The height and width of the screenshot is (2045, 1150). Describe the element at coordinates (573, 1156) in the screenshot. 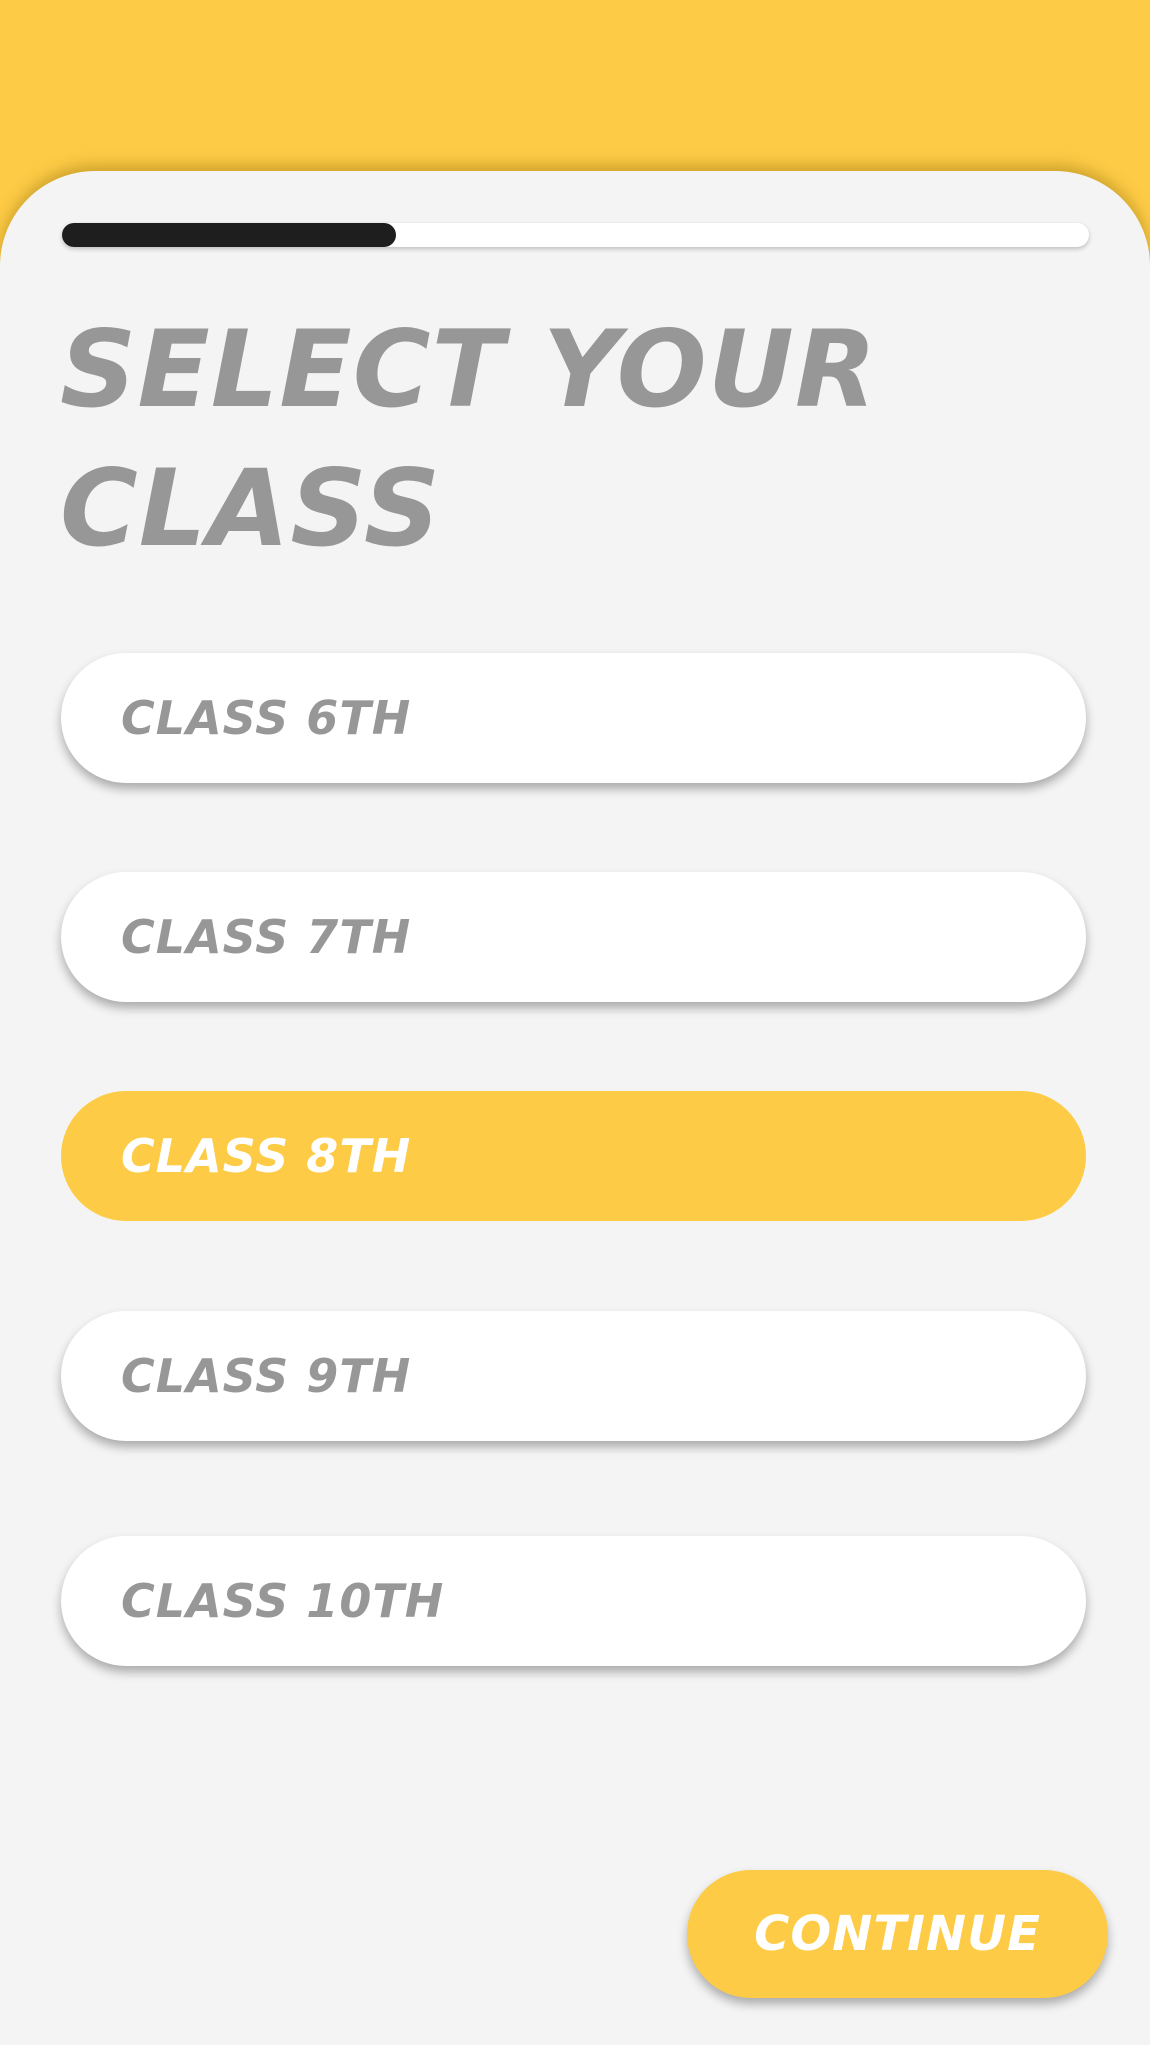

I see `class-option-8th: CLASS 8TH` at that location.